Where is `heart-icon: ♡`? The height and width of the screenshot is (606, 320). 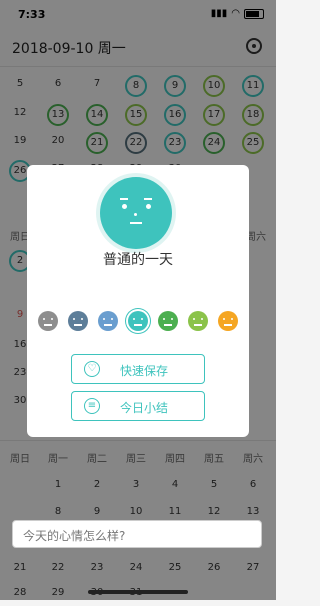
heart-icon: ♡ is located at coordinates (92, 369).